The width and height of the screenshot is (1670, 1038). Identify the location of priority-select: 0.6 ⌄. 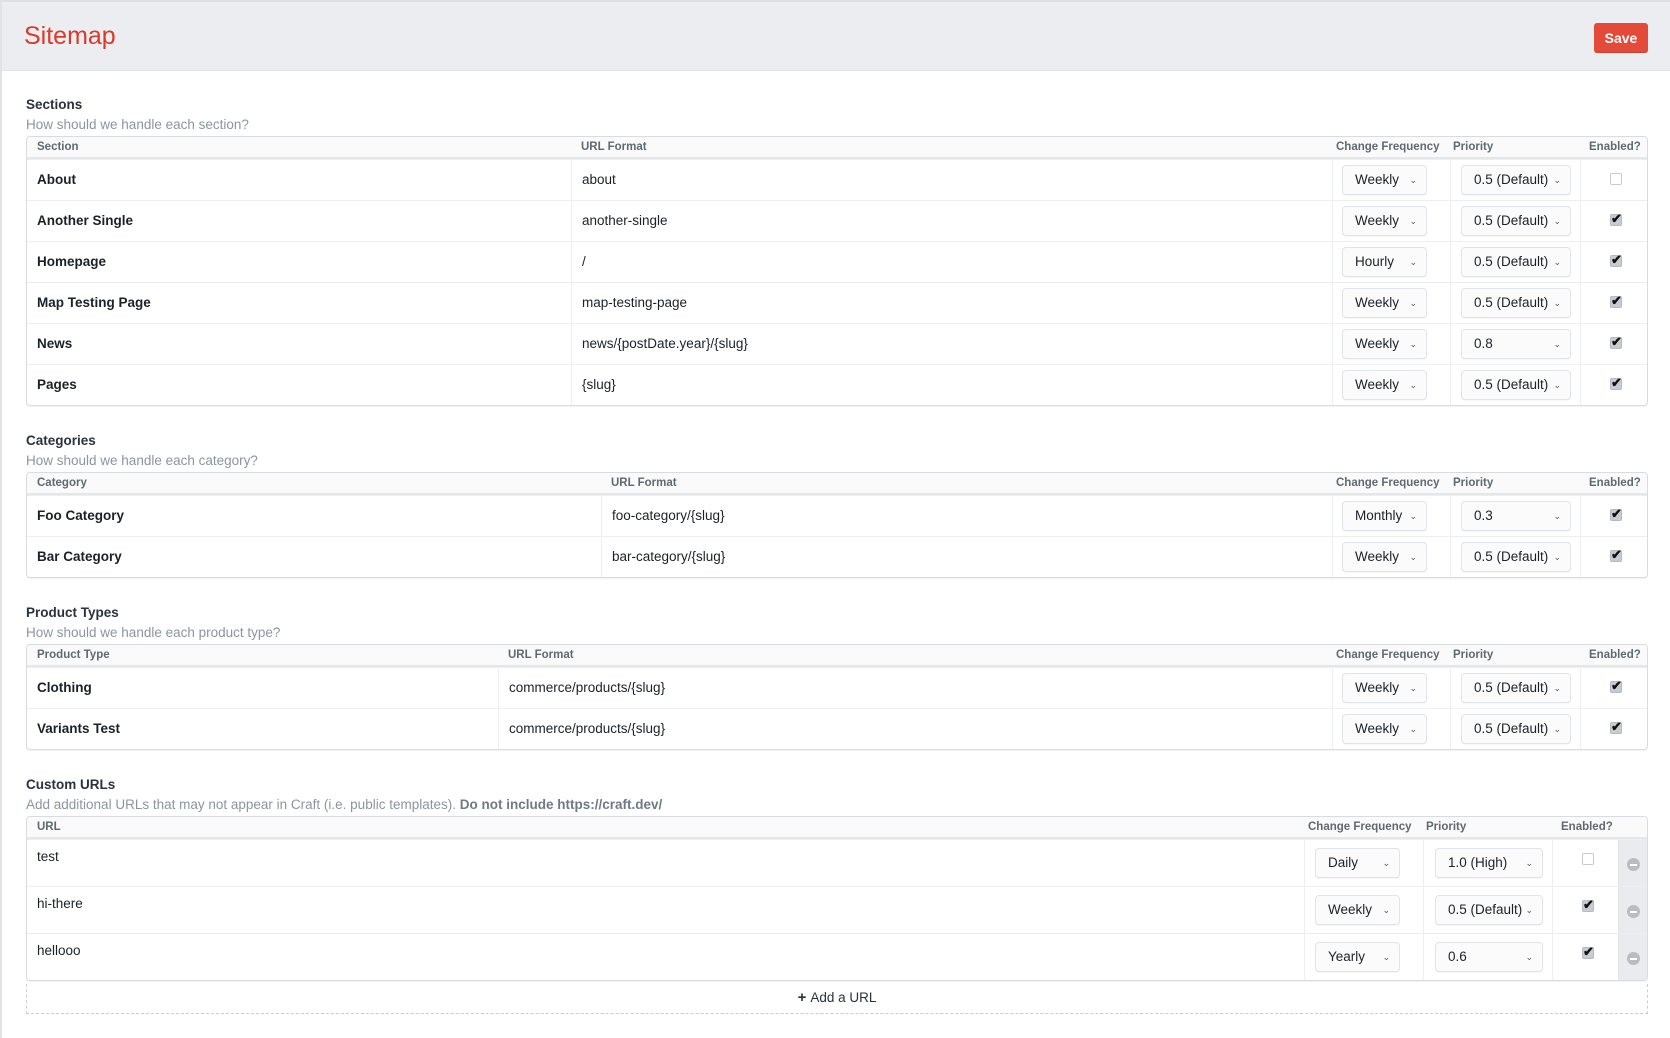
(1489, 957).